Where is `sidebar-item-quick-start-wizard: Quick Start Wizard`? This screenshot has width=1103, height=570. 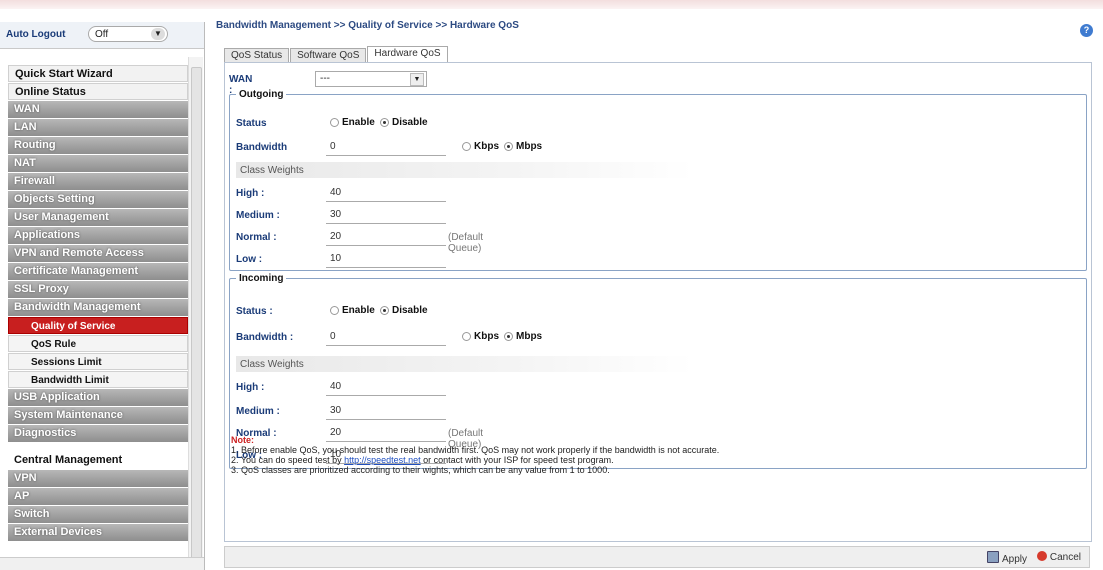
sidebar-item-quick-start-wizard: Quick Start Wizard is located at coordinates (98, 73).